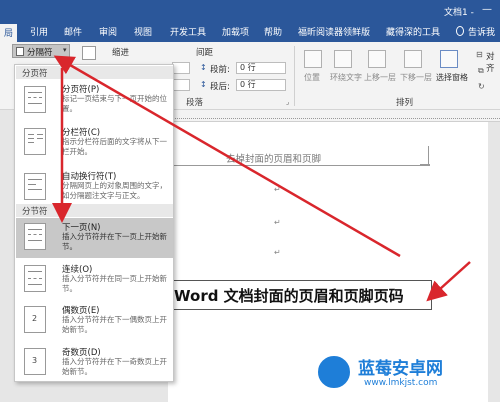  Describe the element at coordinates (248, 84) in the screenshot. I see `after-value: 0 行` at that location.